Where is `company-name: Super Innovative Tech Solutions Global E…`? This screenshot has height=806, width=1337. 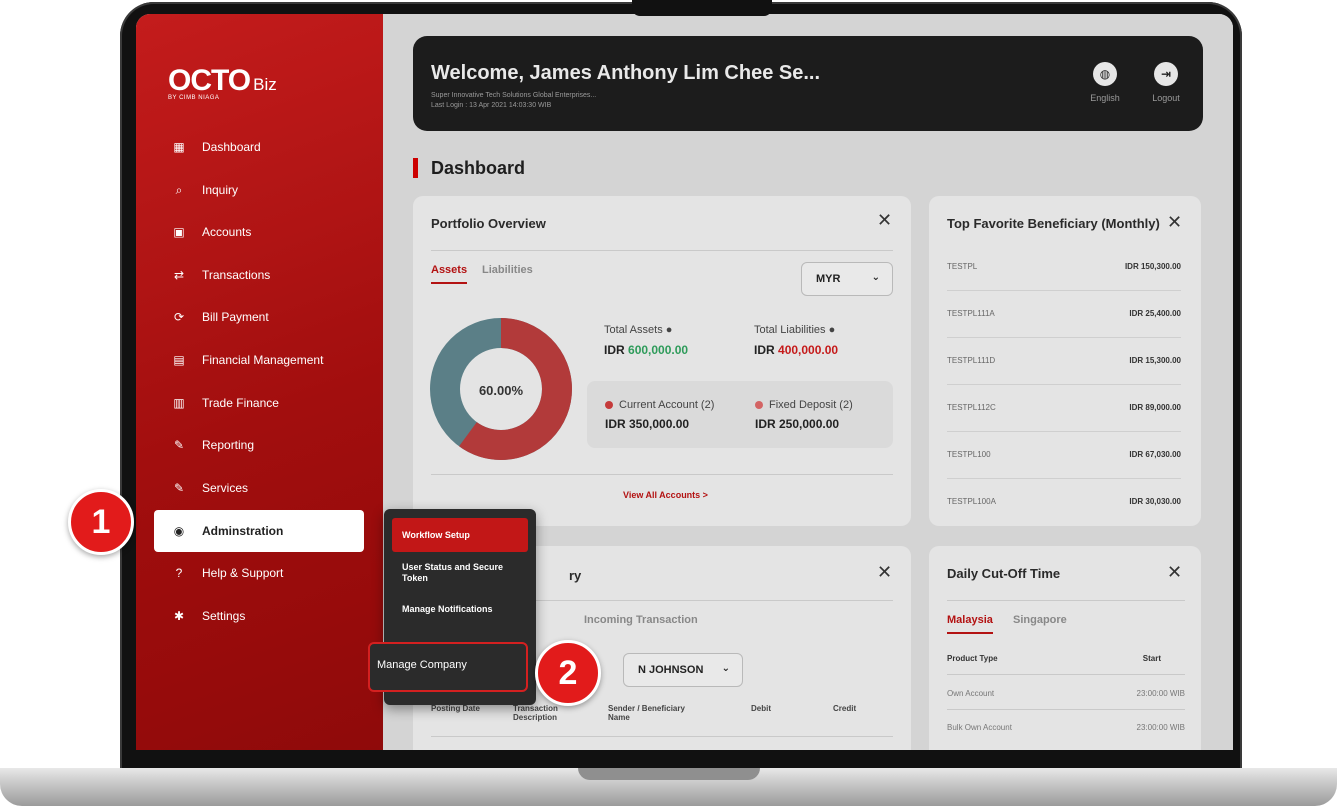 company-name: Super Innovative Tech Solutions Global E… is located at coordinates (514, 95).